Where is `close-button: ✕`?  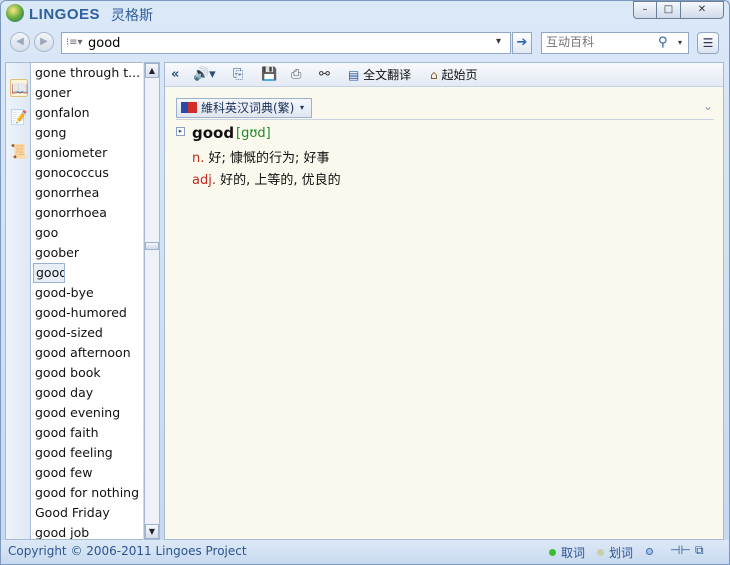 close-button: ✕ is located at coordinates (702, 10).